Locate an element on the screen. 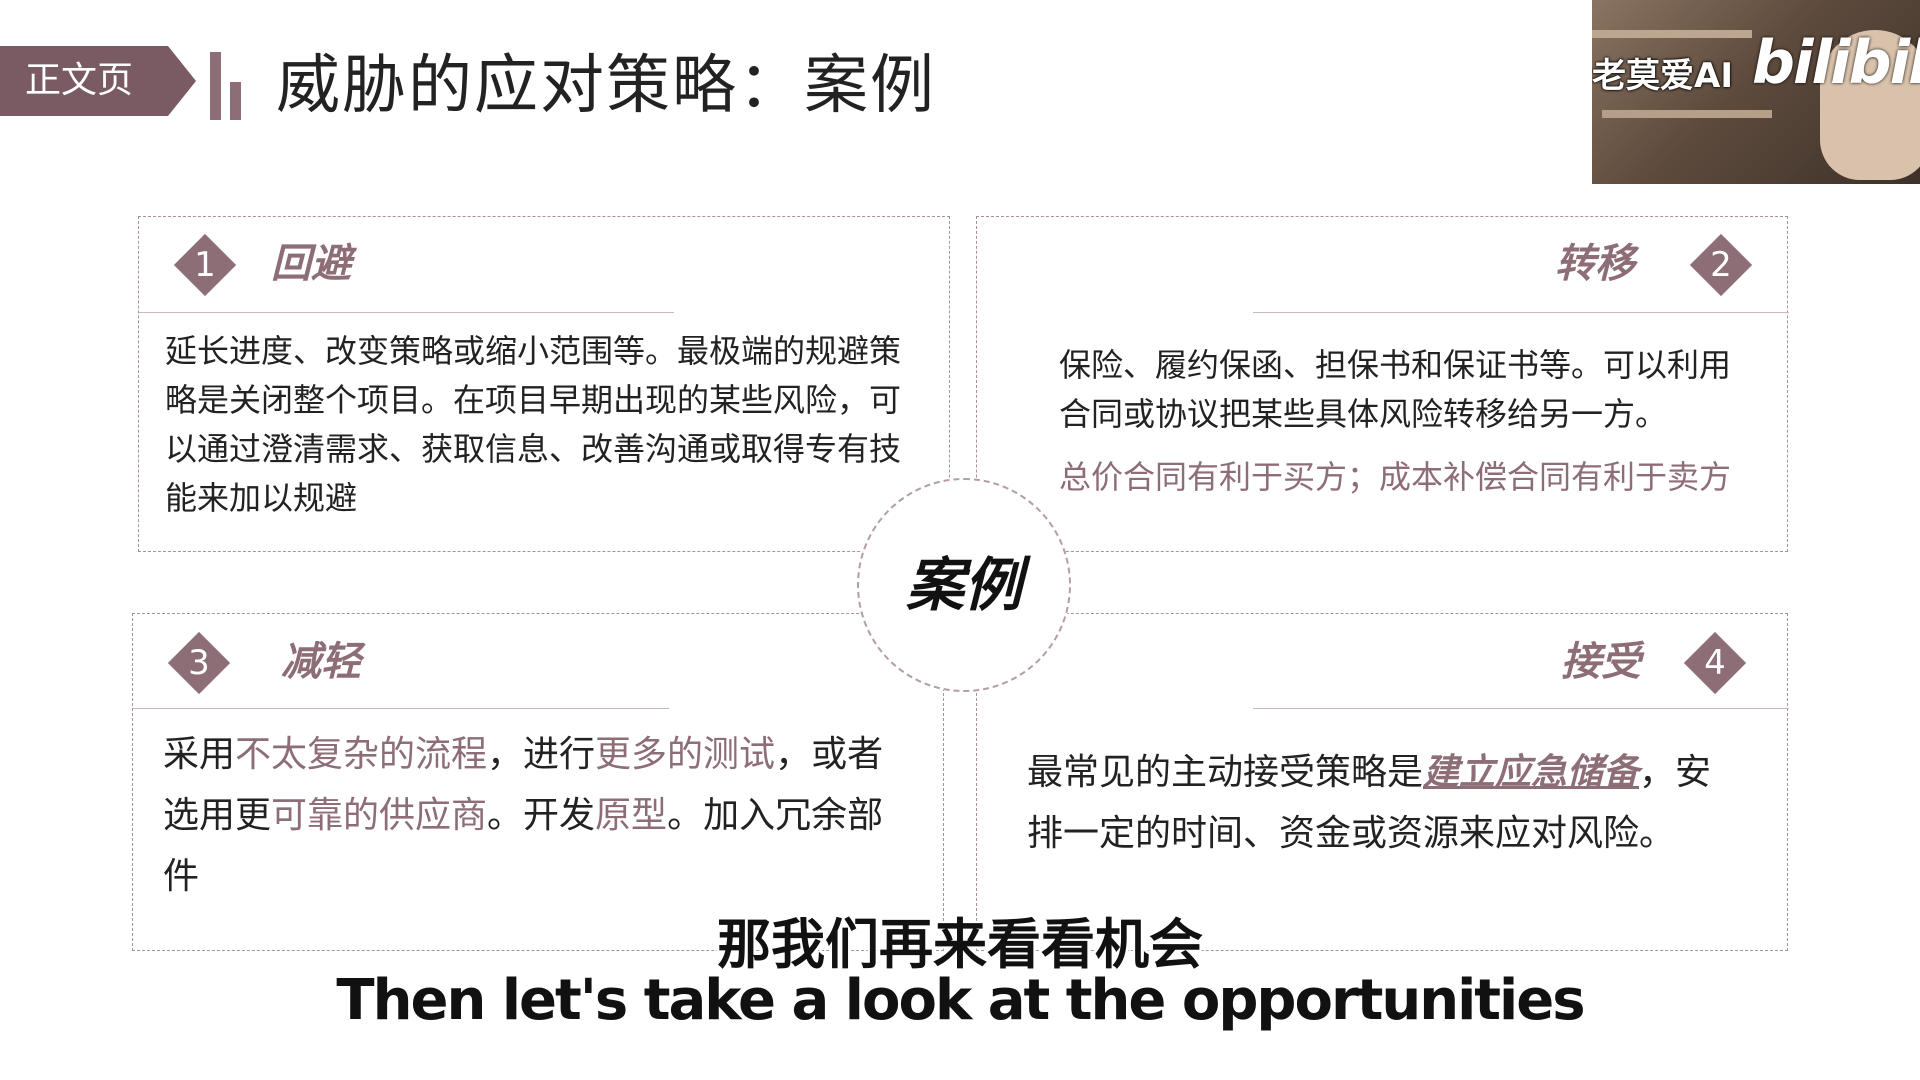  card-text: 最常见的主动接受策略是建立应急储备，安排一定的时间、资金或资源来应对风险。 is located at coordinates (1369, 803).